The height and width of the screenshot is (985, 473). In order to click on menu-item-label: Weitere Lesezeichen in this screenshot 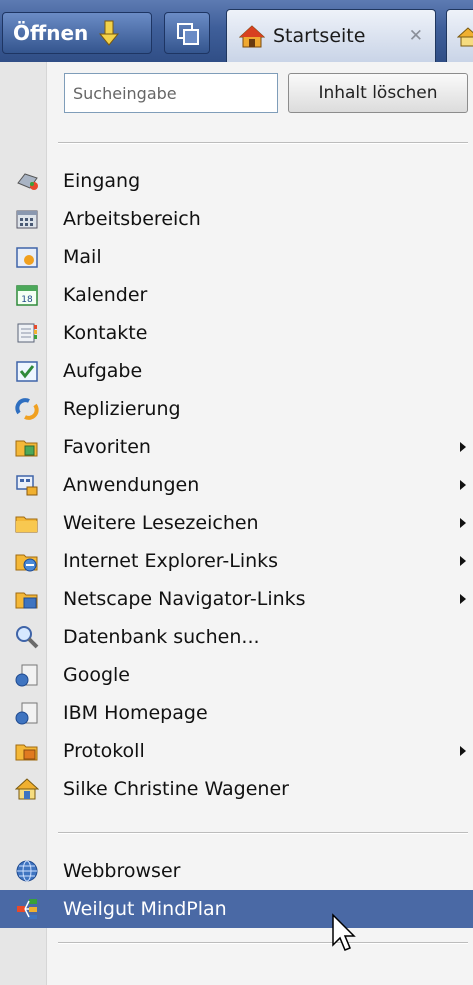, I will do `click(161, 523)`.